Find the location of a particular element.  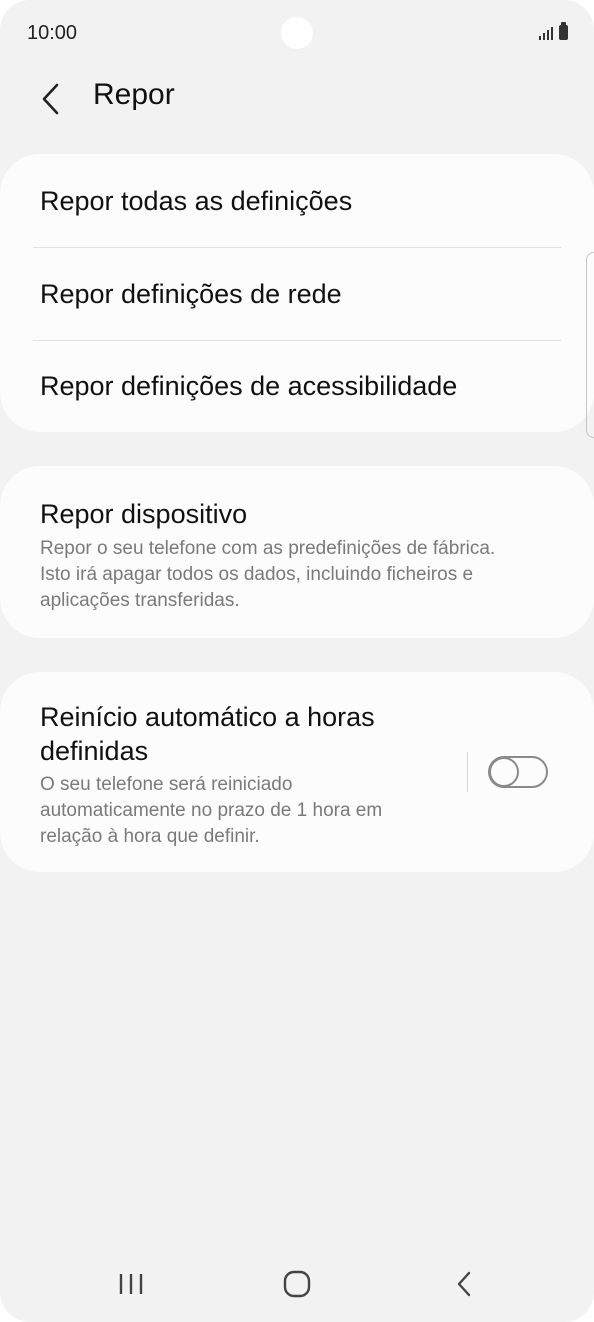

recent-apps-icon is located at coordinates (131, 1284).